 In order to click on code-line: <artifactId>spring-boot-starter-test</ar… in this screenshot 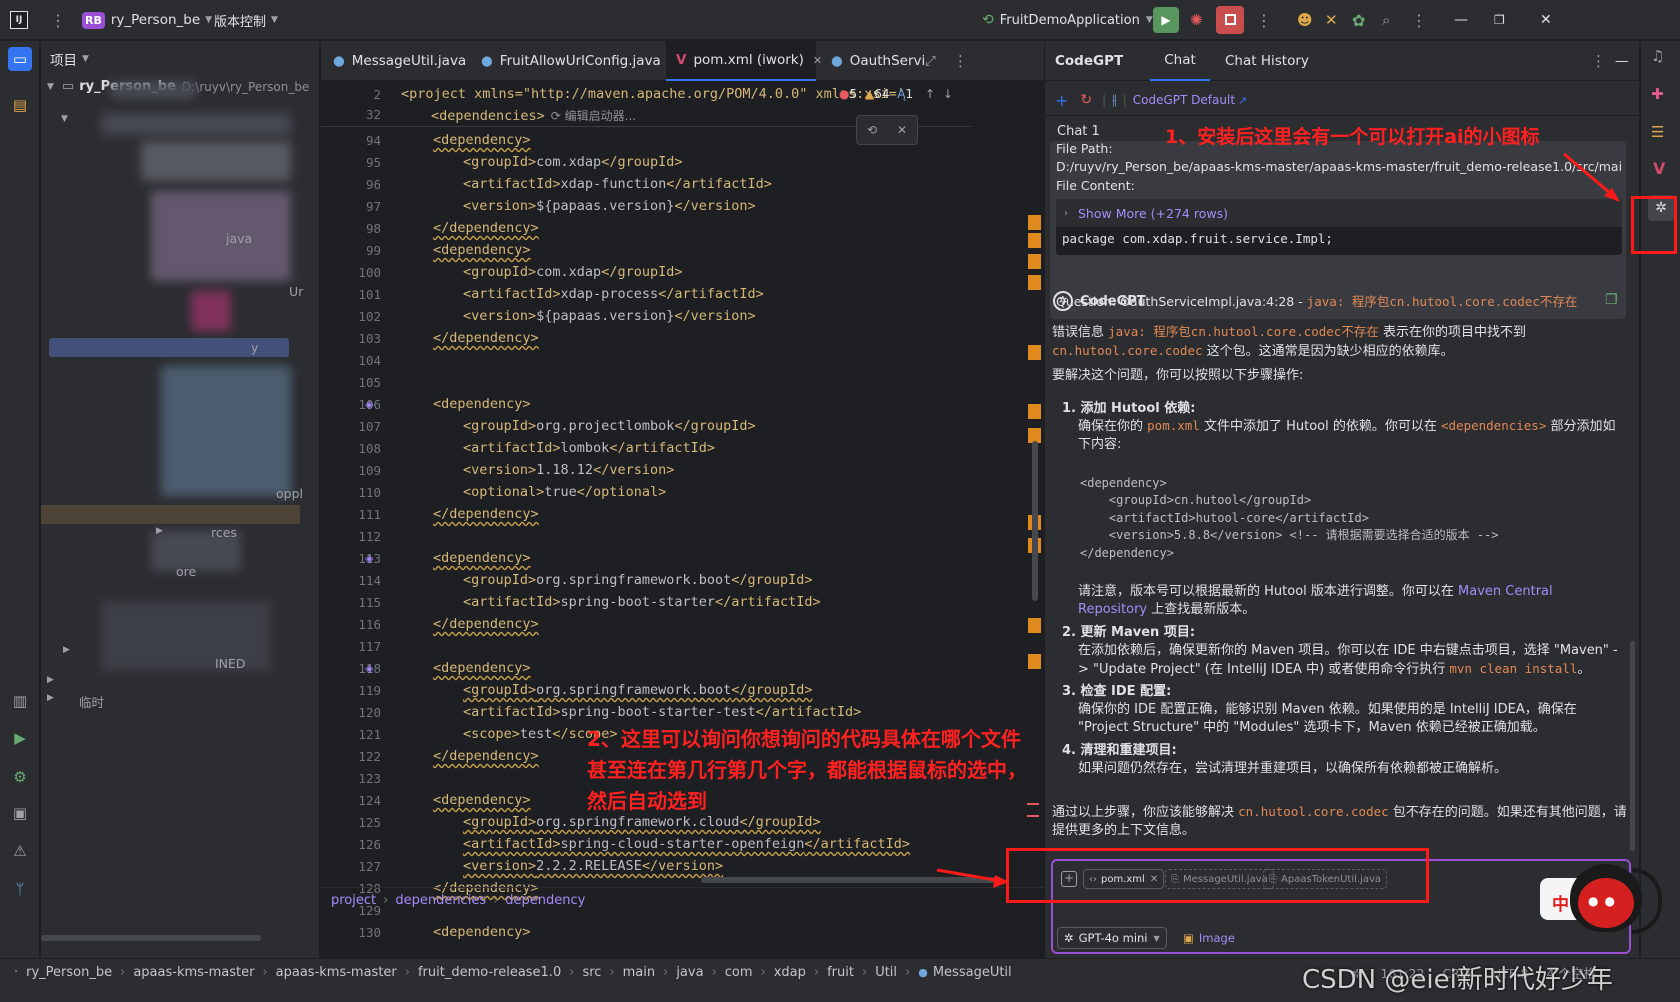, I will do `click(662, 712)`.